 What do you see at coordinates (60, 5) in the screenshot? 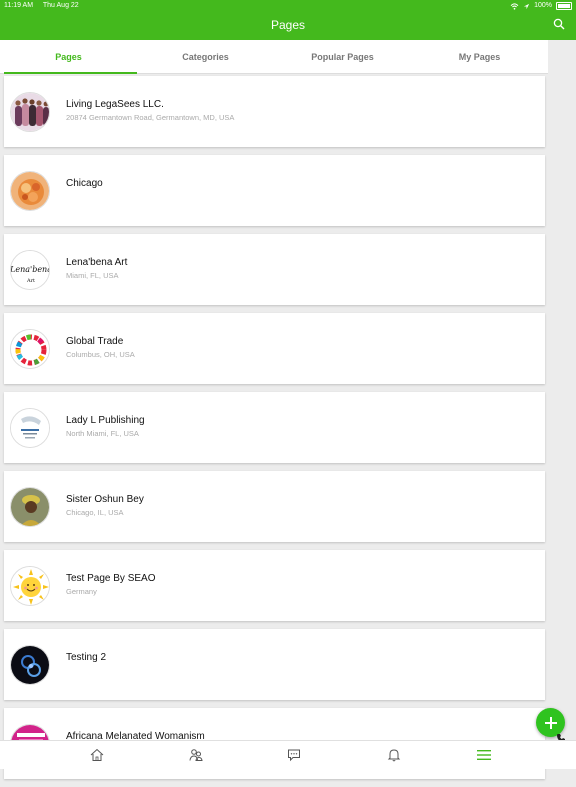
I see `status-date: Thu Aug 22` at bounding box center [60, 5].